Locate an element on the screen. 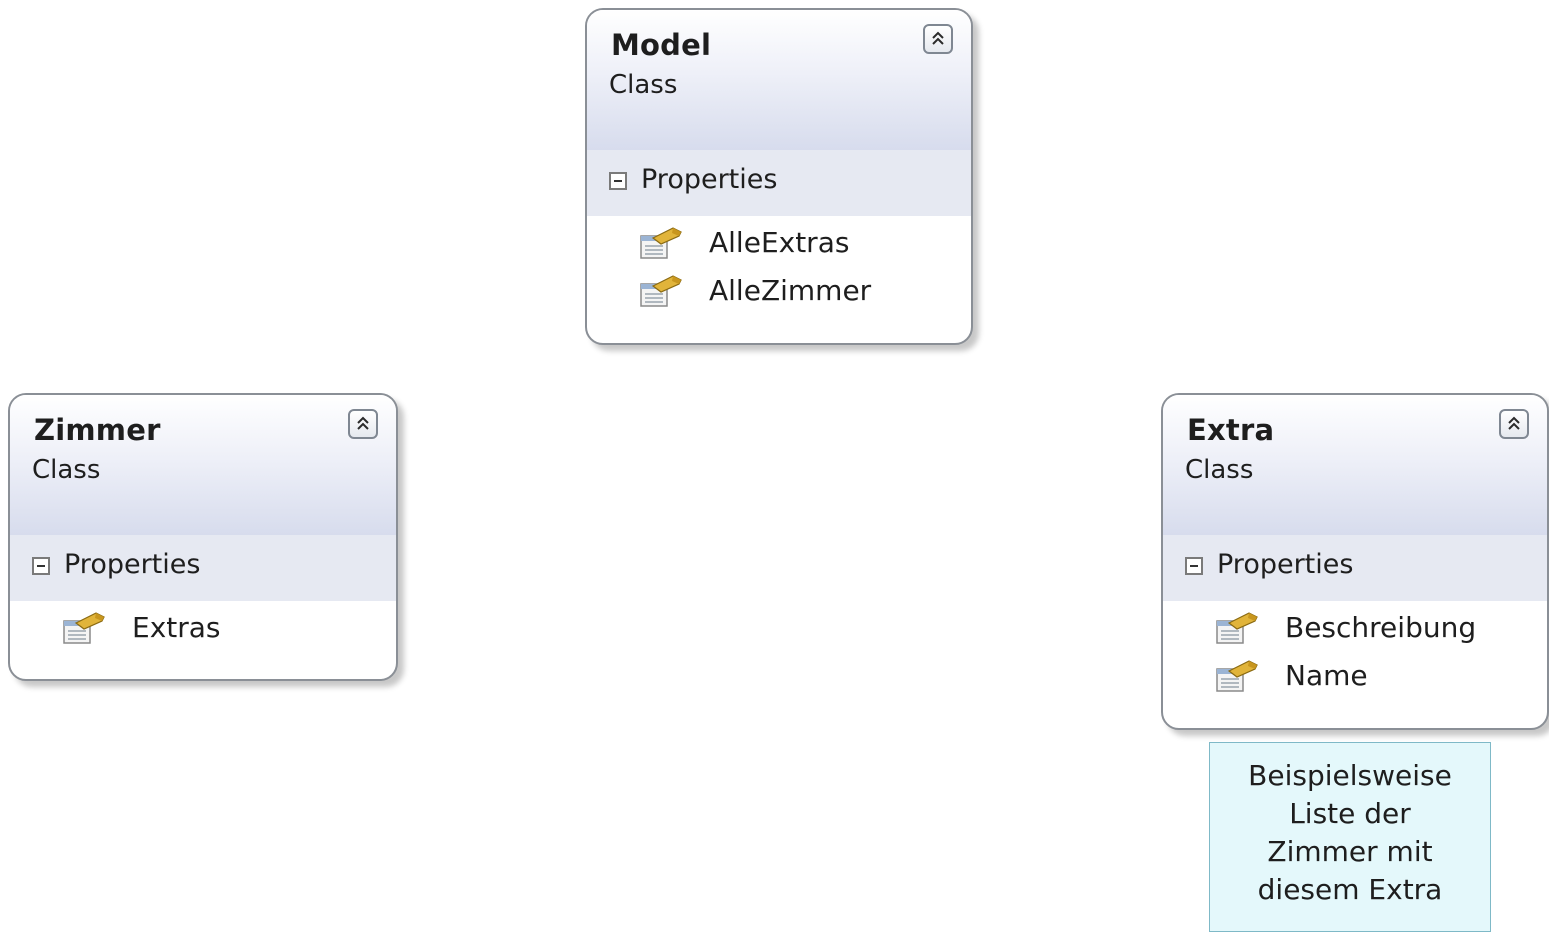 Image resolution: width=1549 pixels, height=932 pixels. class-header-extra: Extra Class is located at coordinates (1355, 465).